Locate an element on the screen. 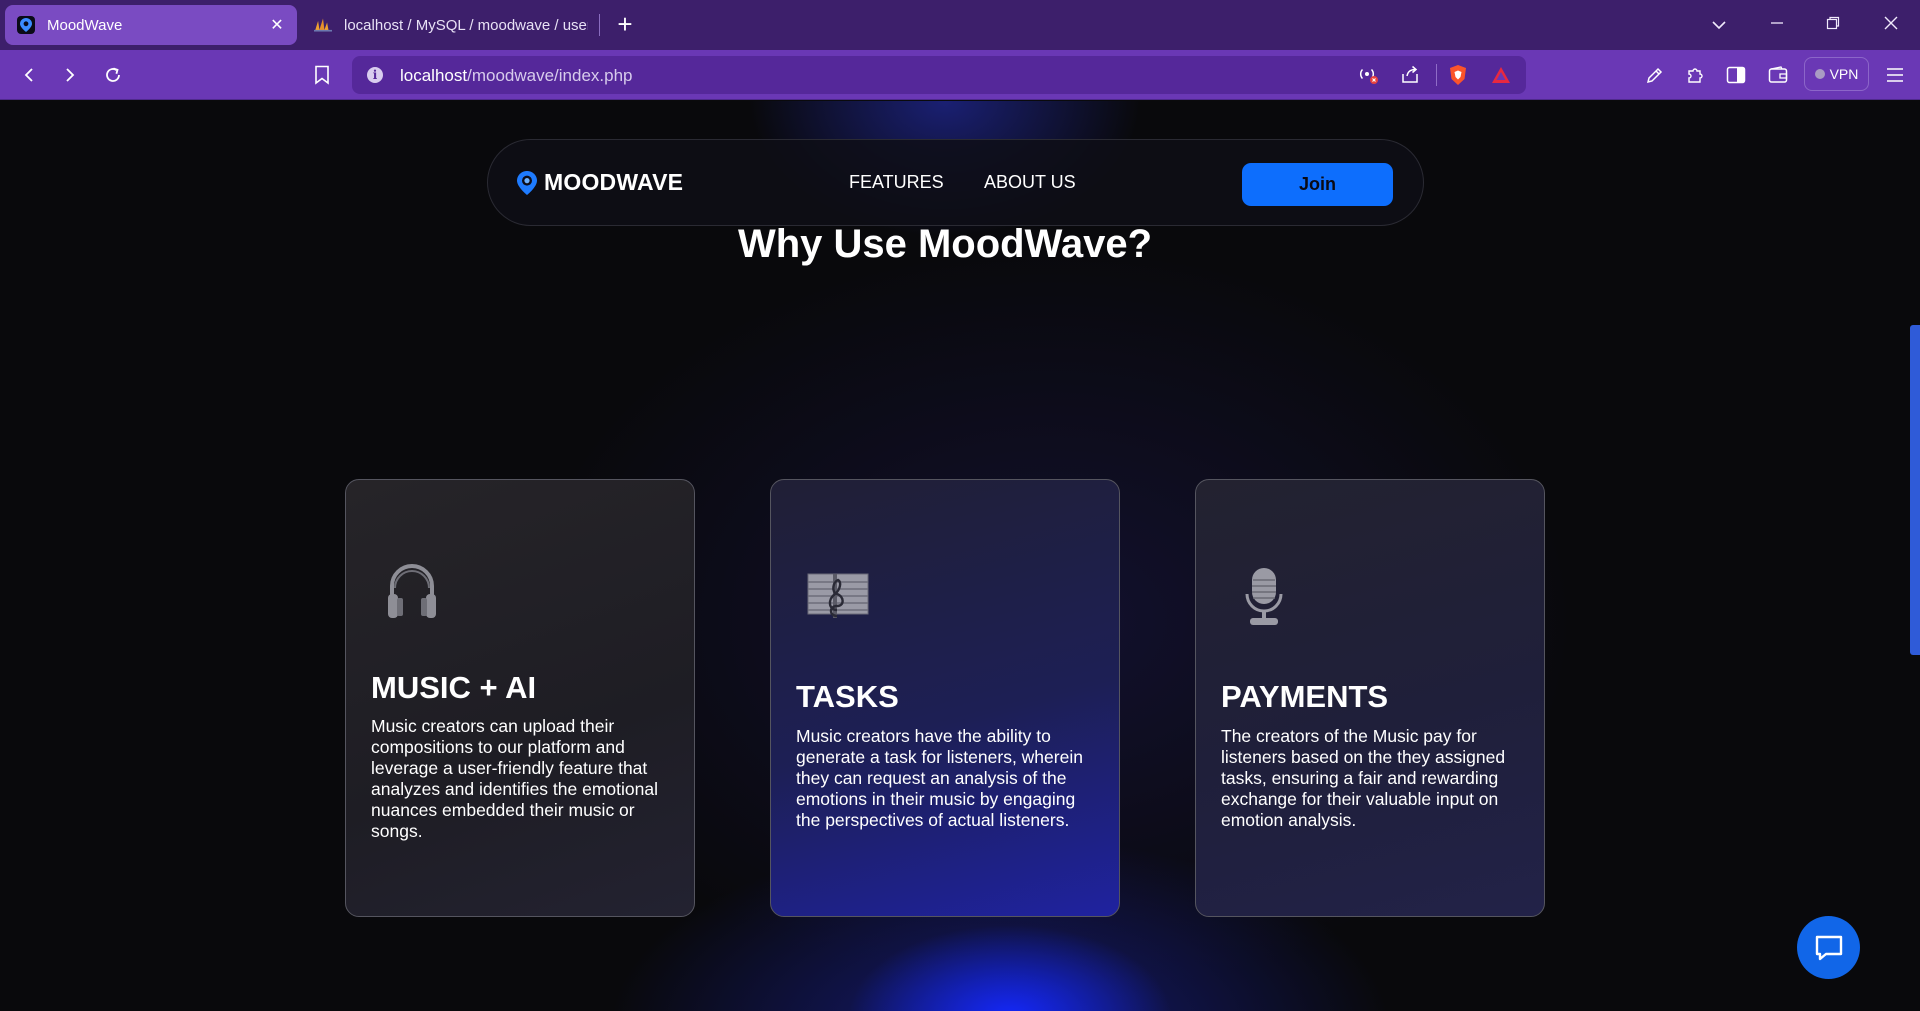 This screenshot has width=1920, height=1011. chat-button is located at coordinates (1828, 947).